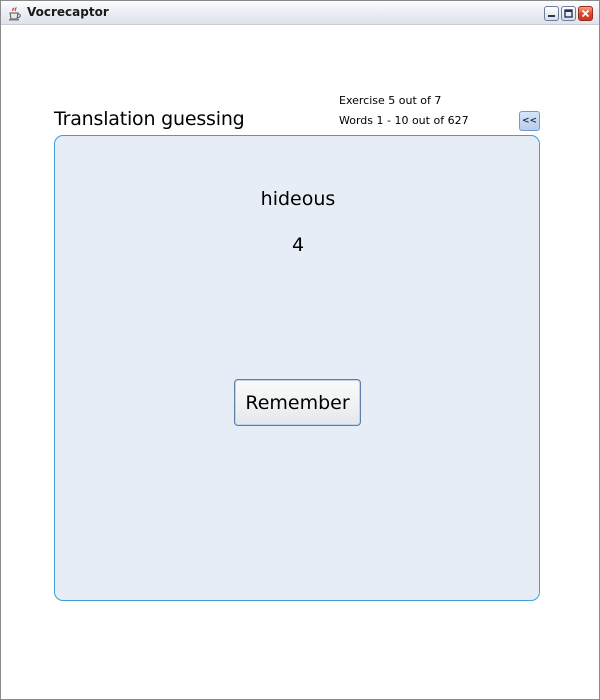 Image resolution: width=600 pixels, height=700 pixels. I want to click on maximize-icon, so click(568, 13).